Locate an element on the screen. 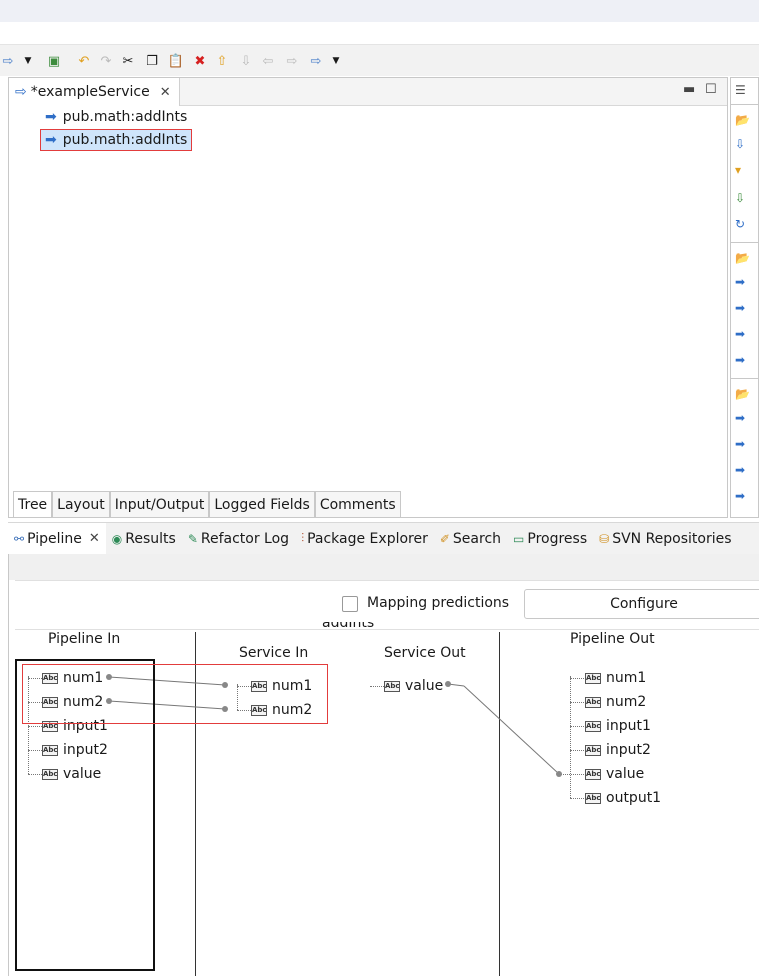 The height and width of the screenshot is (976, 759). repeat-icon: ↻ is located at coordinates (743, 224).